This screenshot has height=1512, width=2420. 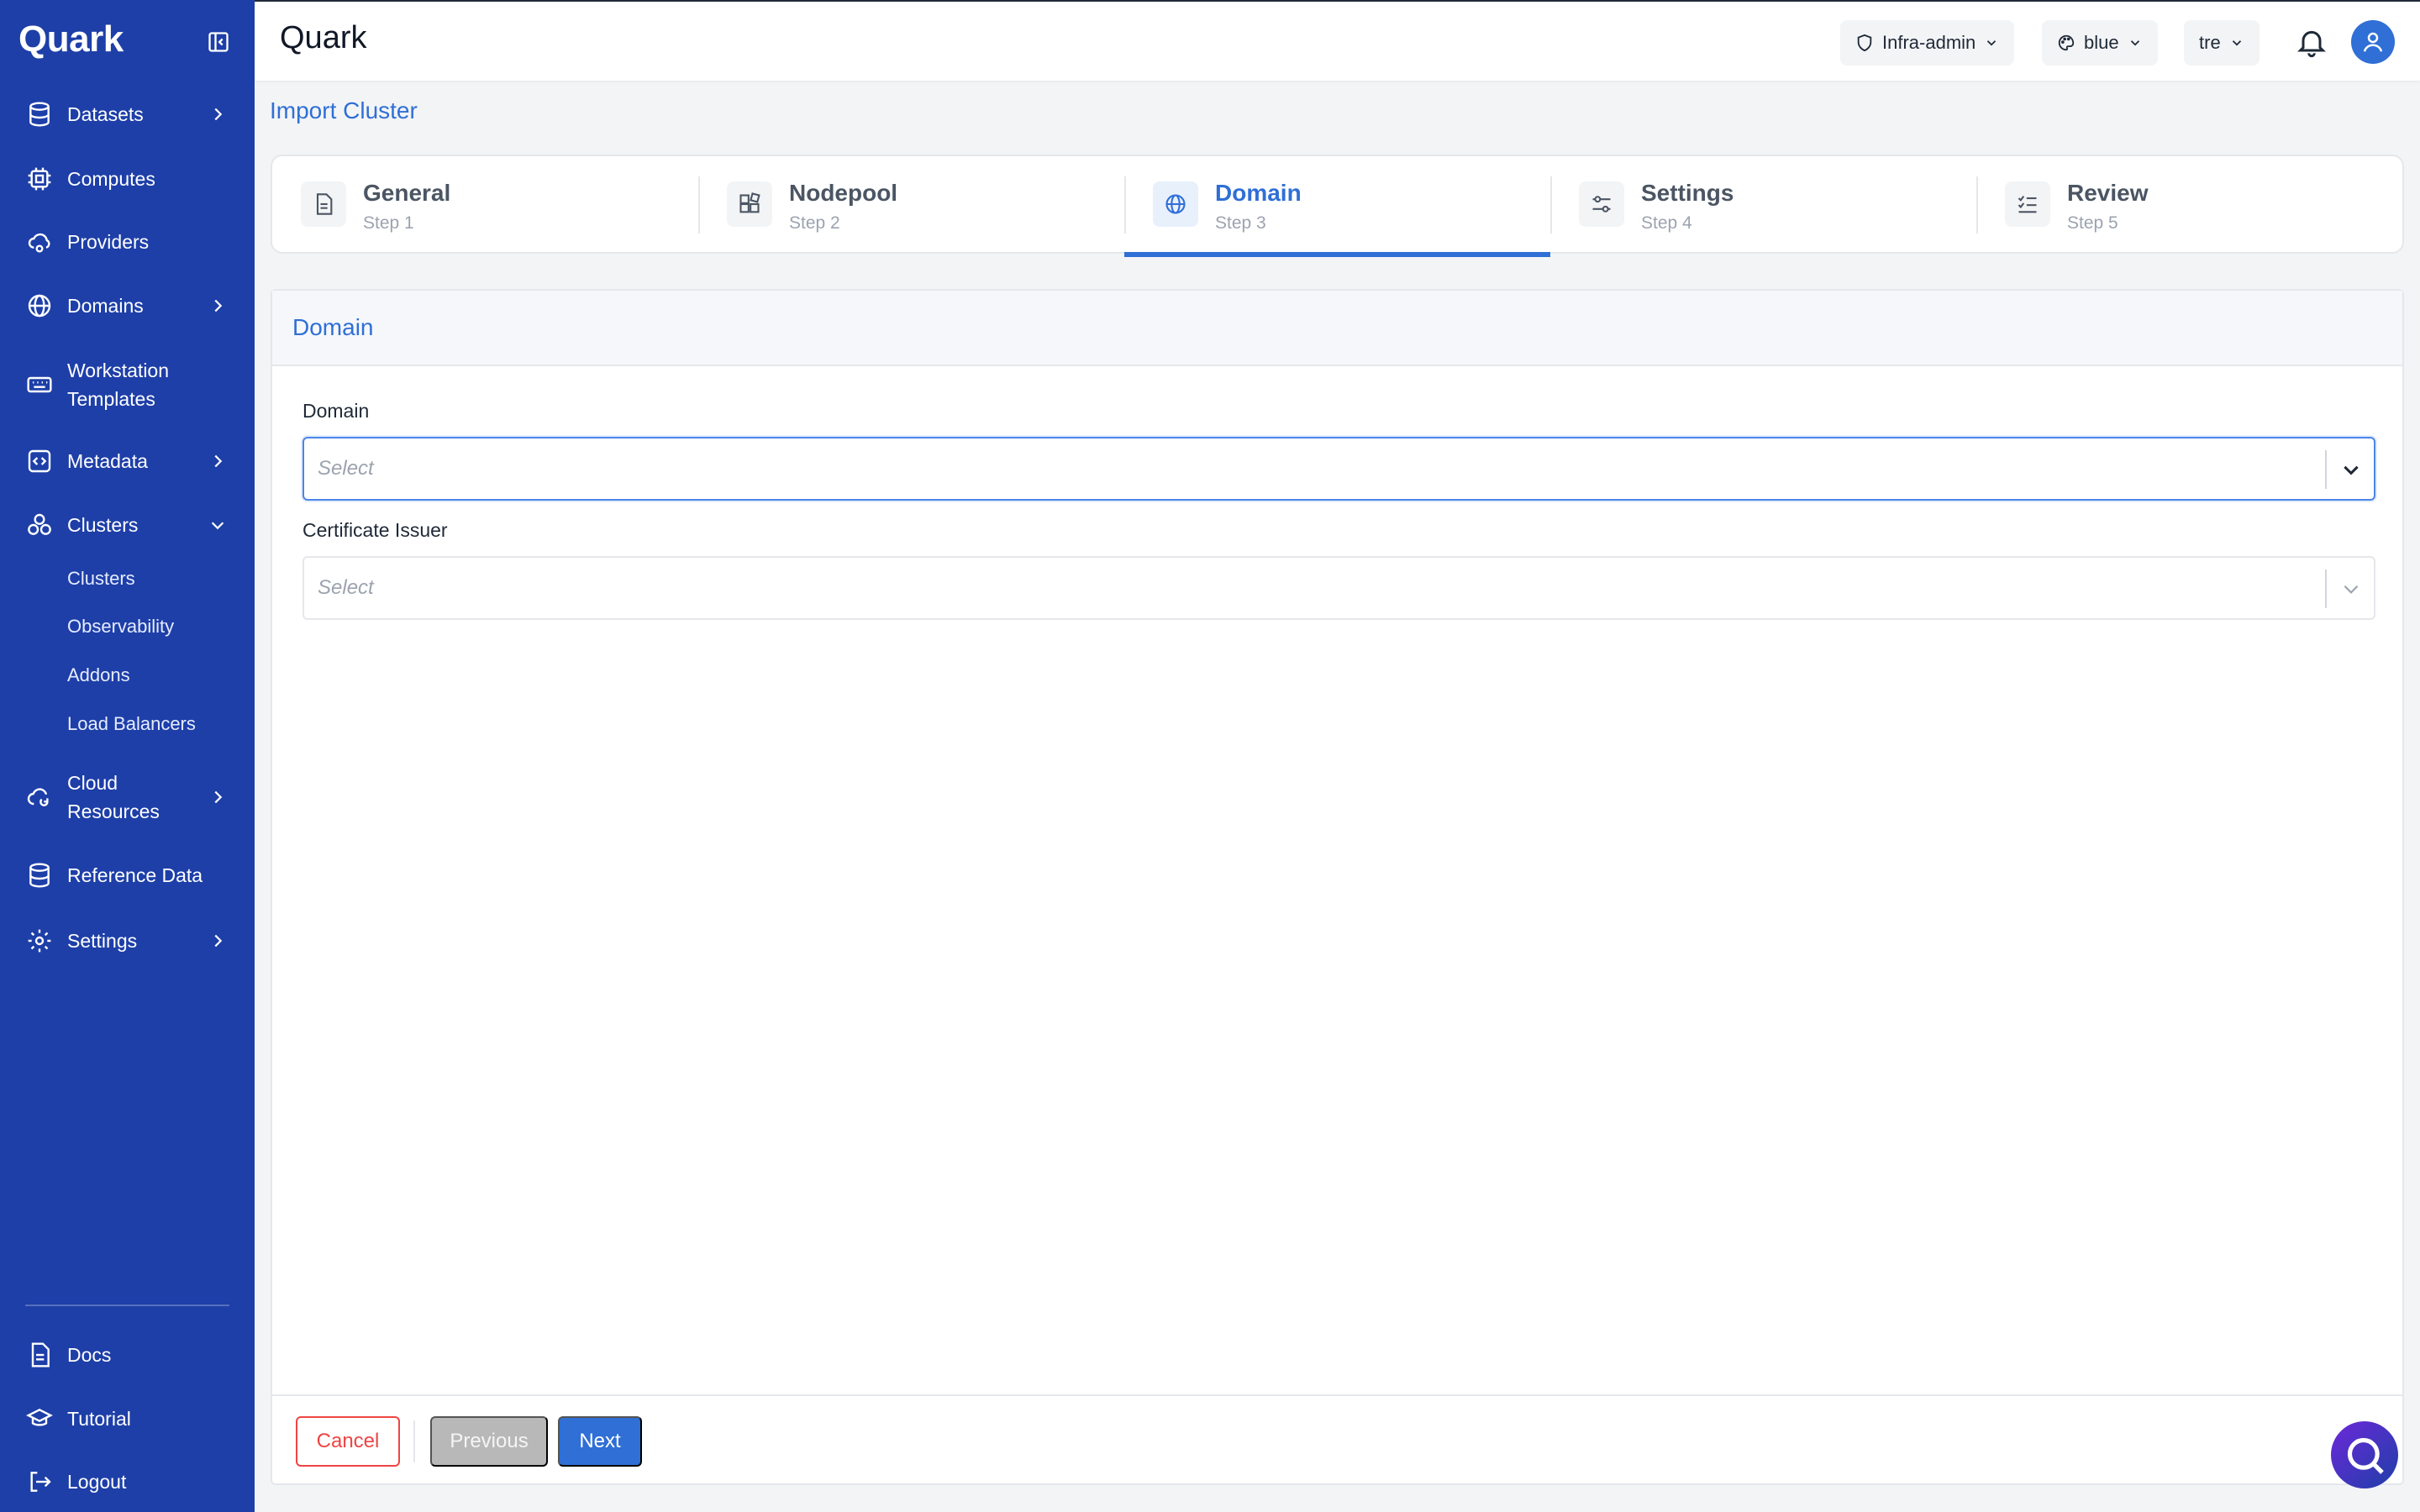 I want to click on code-file-icon, so click(x=39, y=461).